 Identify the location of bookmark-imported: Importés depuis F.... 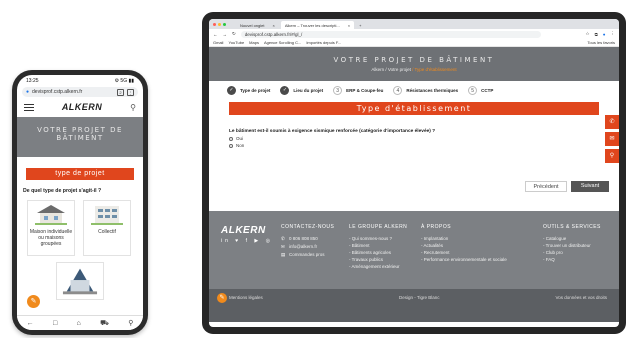
(323, 42).